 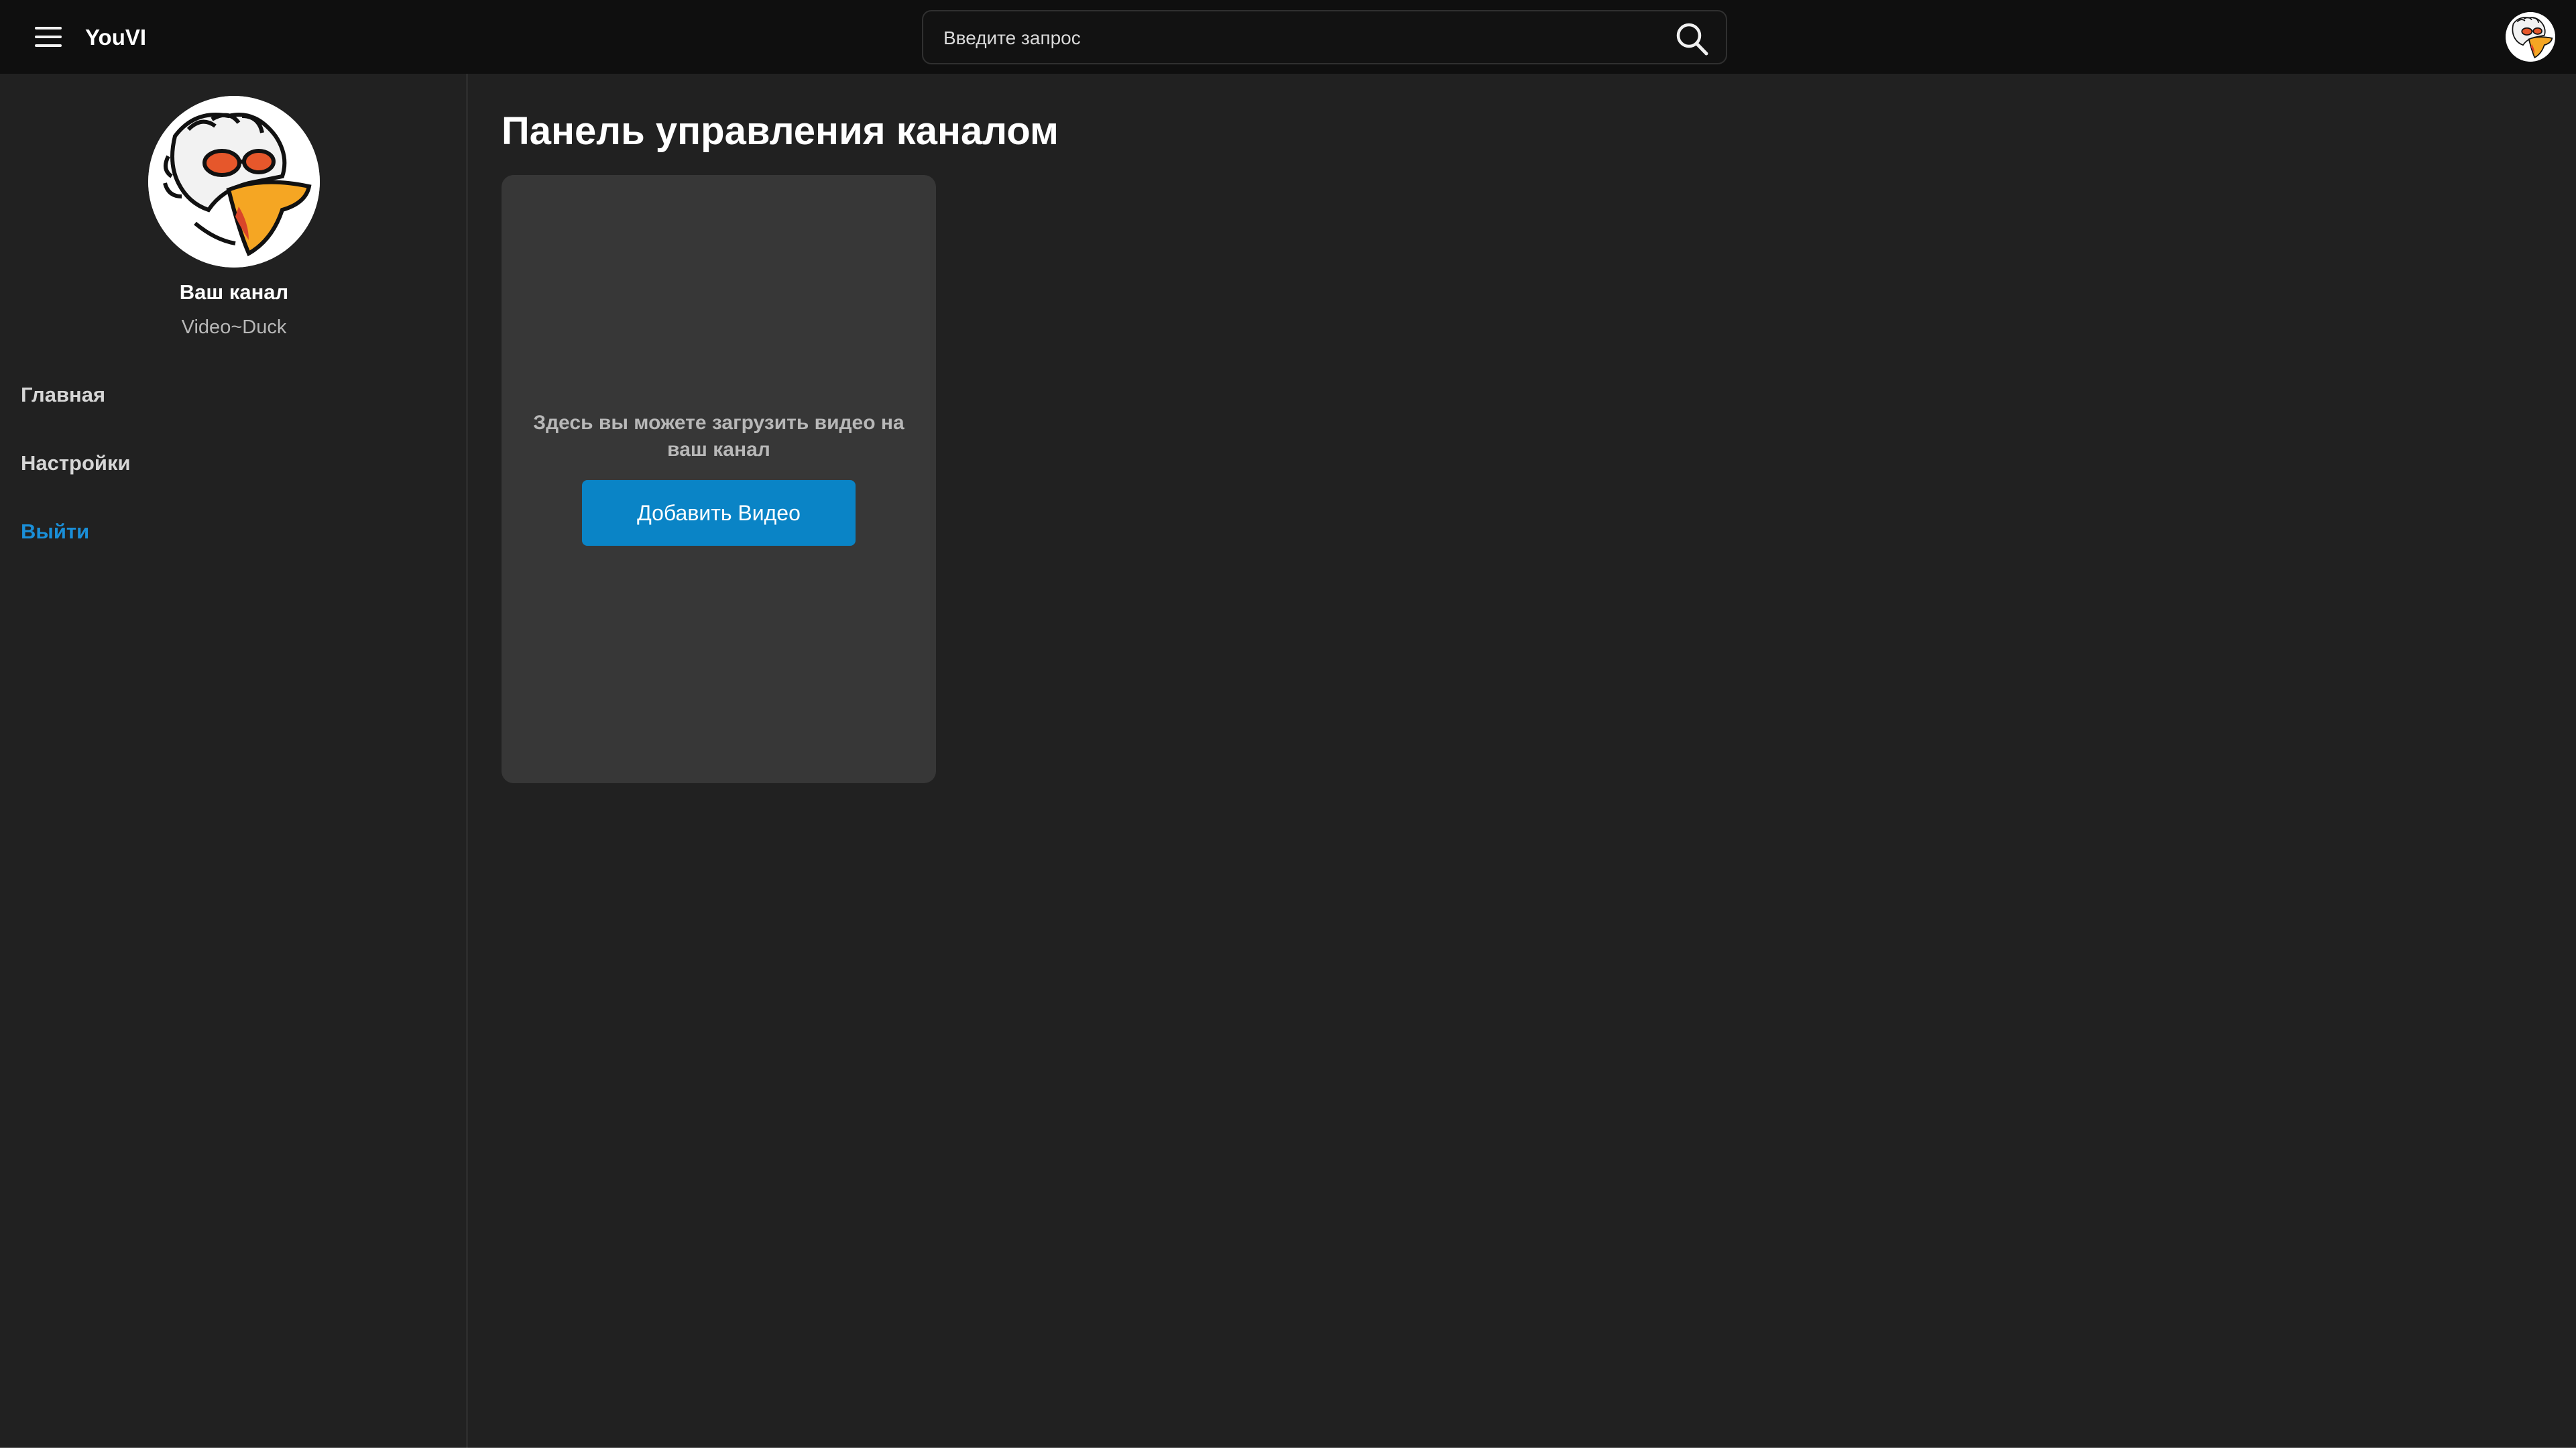 I want to click on user-avatar, so click(x=2530, y=37).